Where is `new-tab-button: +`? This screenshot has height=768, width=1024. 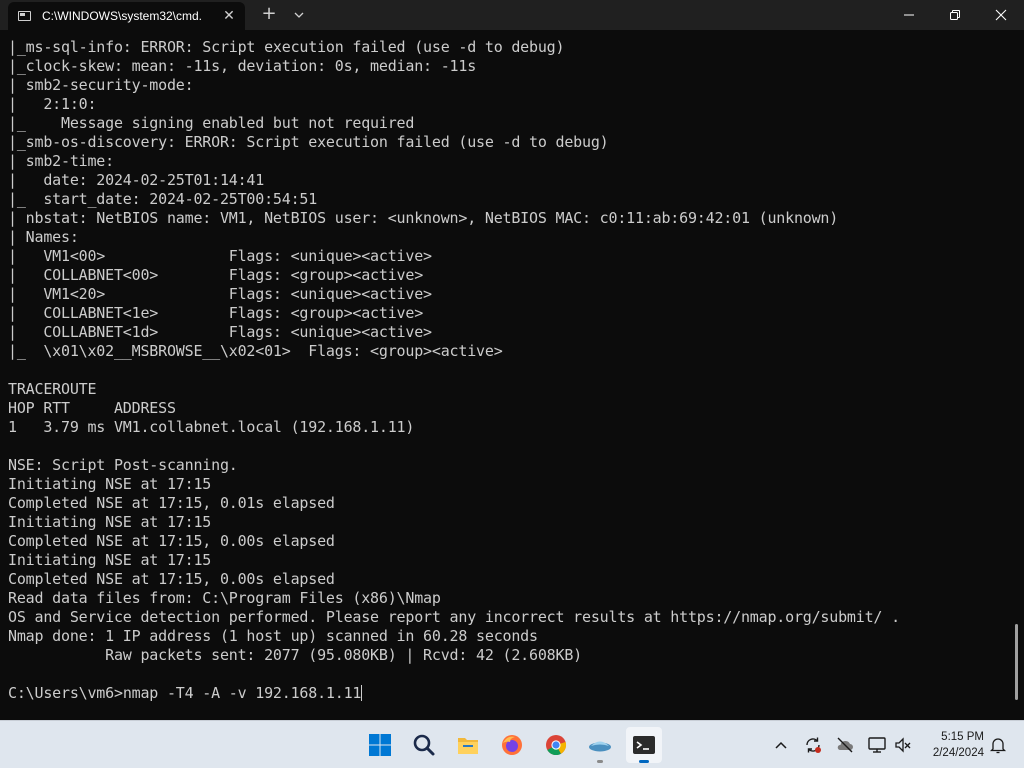 new-tab-button: + is located at coordinates (269, 15).